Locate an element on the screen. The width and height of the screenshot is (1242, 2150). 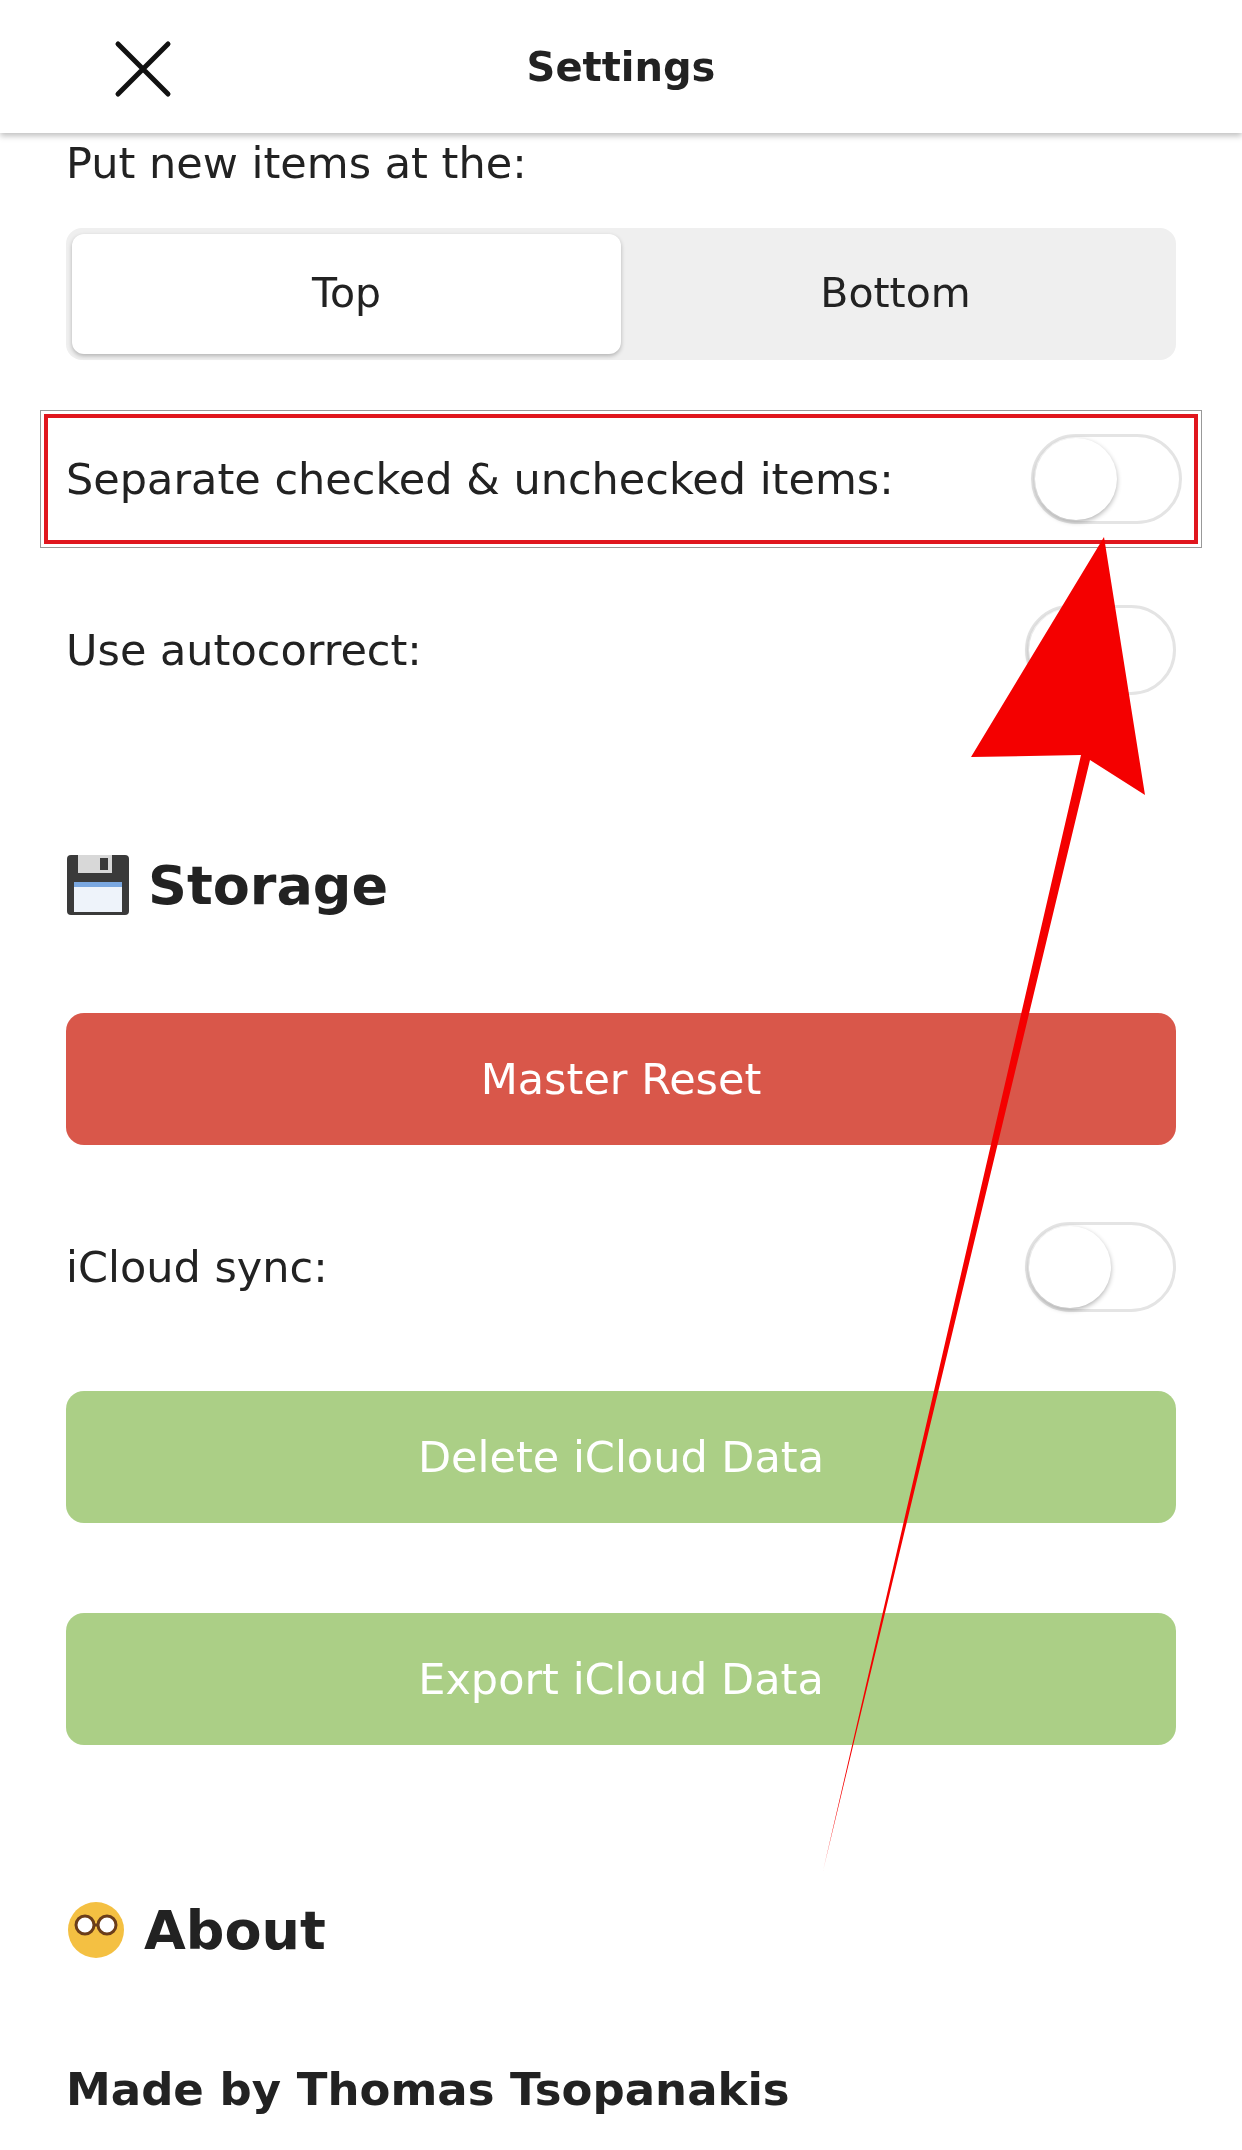
section-heading: About is located at coordinates (235, 1930).